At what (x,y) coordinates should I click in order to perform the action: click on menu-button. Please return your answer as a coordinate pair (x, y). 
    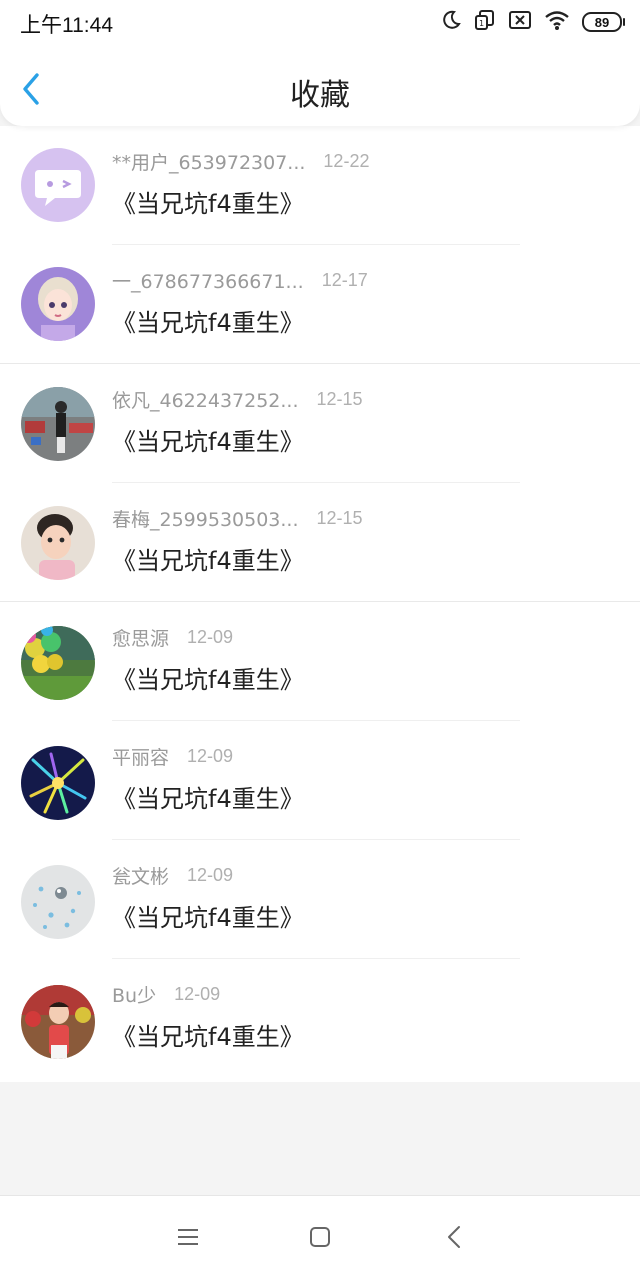
    Looking at the image, I should click on (188, 1239).